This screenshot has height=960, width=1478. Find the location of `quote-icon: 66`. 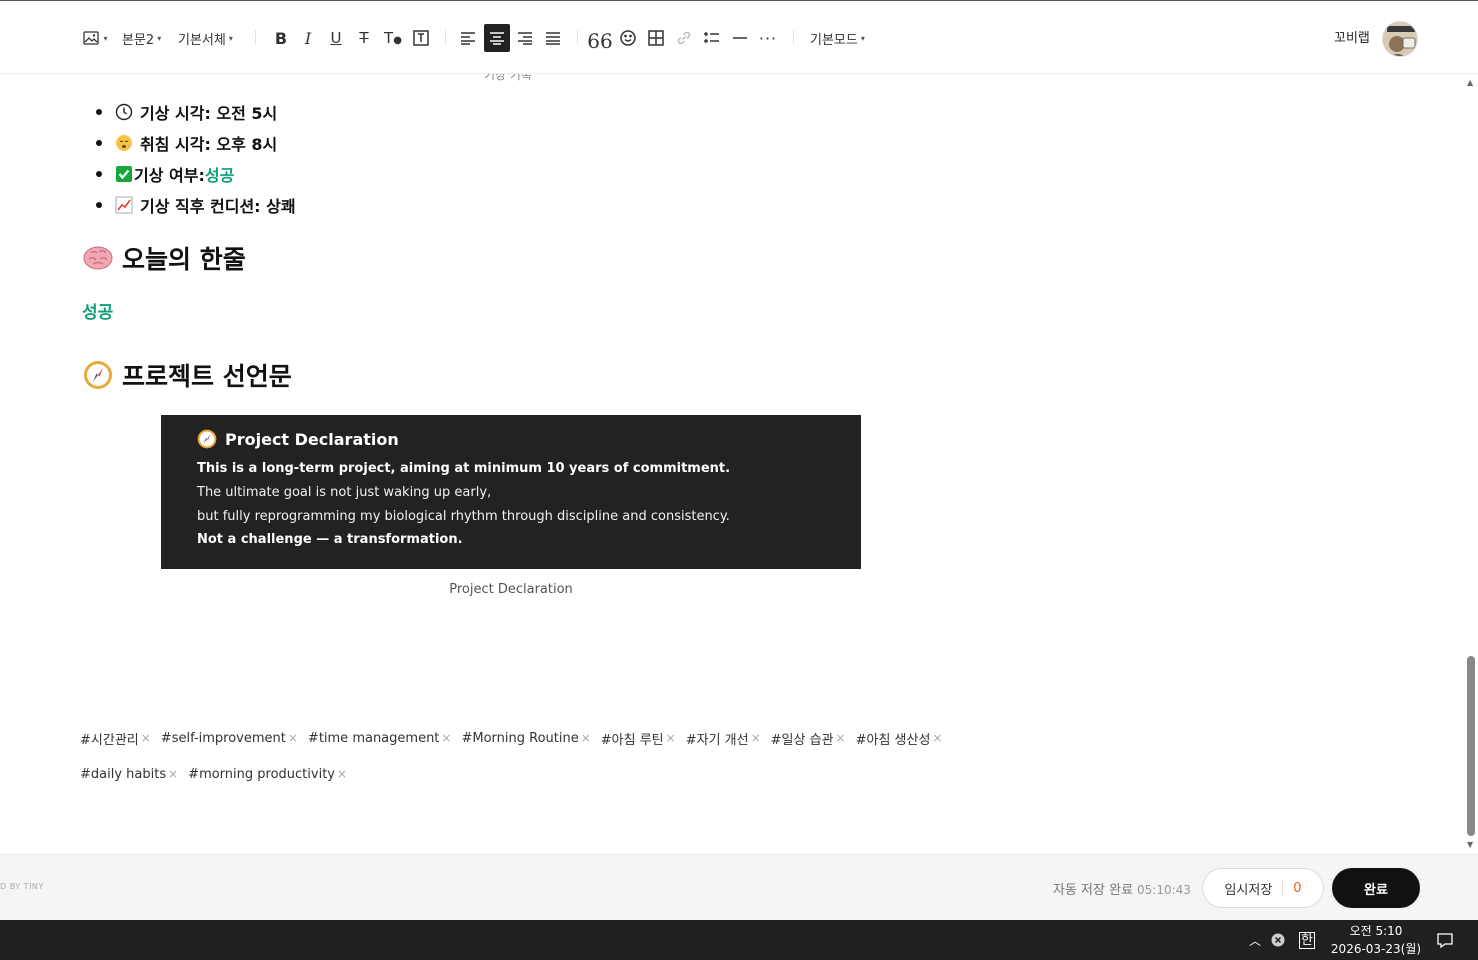

quote-icon: 66 is located at coordinates (600, 41).